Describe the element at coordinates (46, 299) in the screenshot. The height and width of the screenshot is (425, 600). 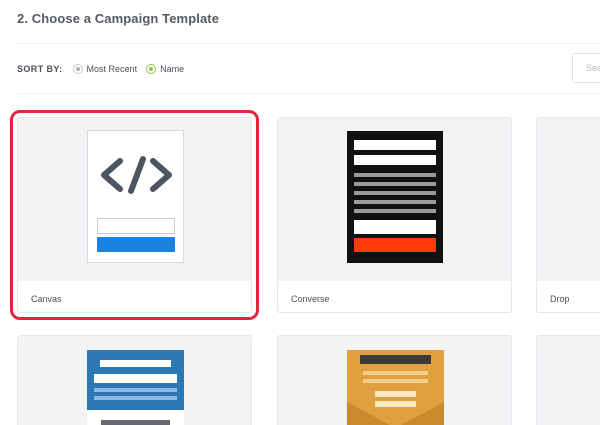
I see `template-name: Canvas` at that location.